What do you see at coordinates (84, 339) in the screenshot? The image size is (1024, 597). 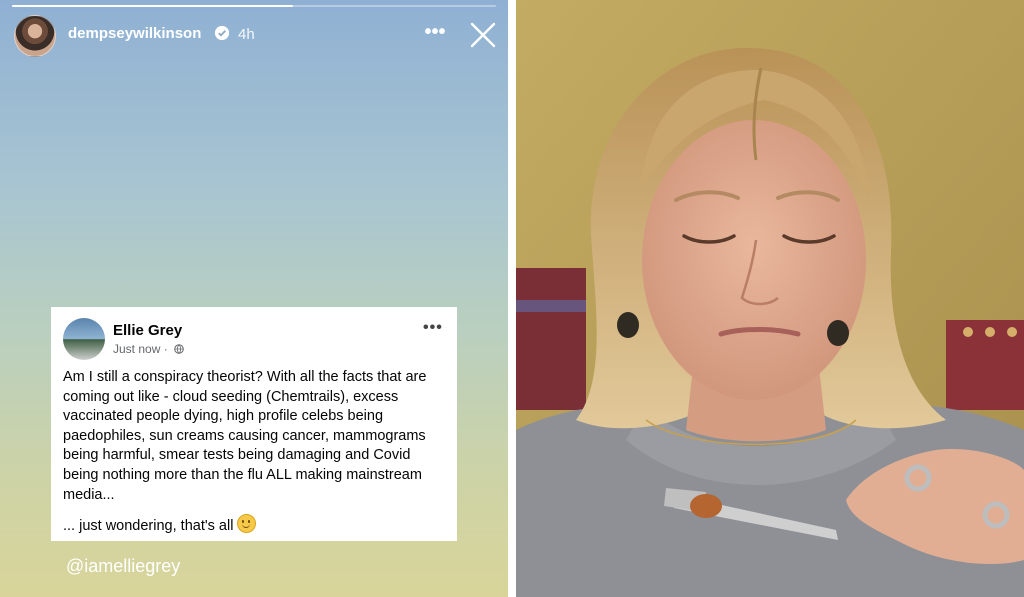 I see `post-author-avatar` at bounding box center [84, 339].